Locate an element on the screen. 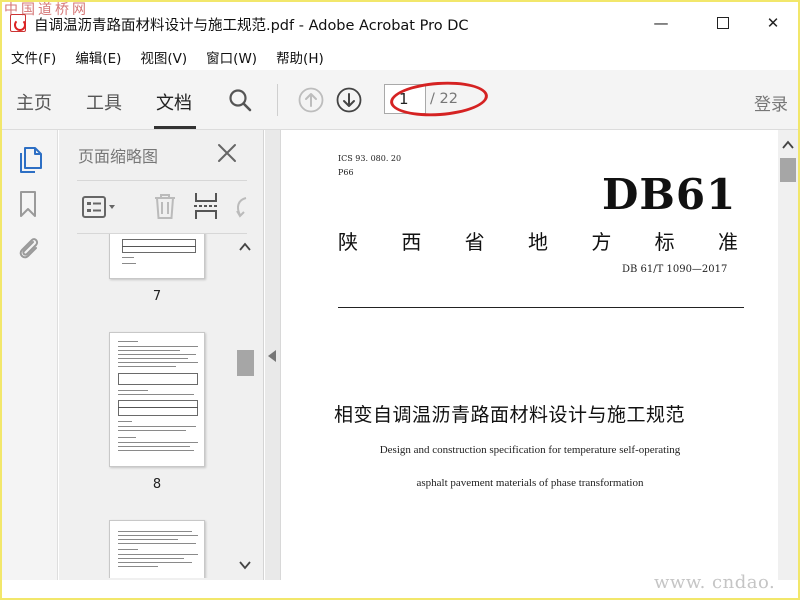 This screenshot has width=800, height=600. previous-page-icon is located at coordinates (311, 100).